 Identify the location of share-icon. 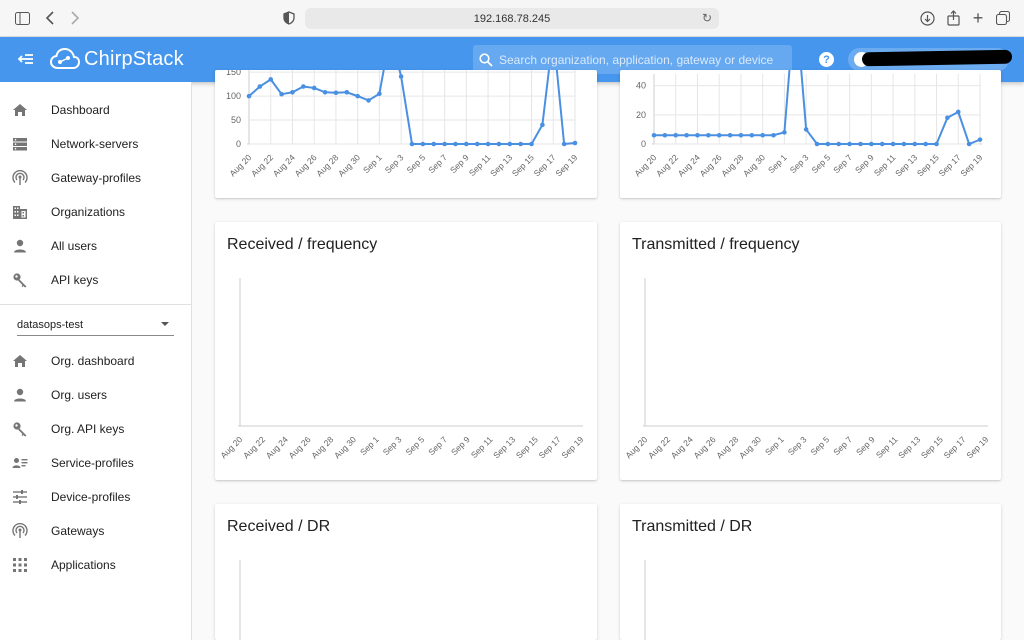
(953, 18).